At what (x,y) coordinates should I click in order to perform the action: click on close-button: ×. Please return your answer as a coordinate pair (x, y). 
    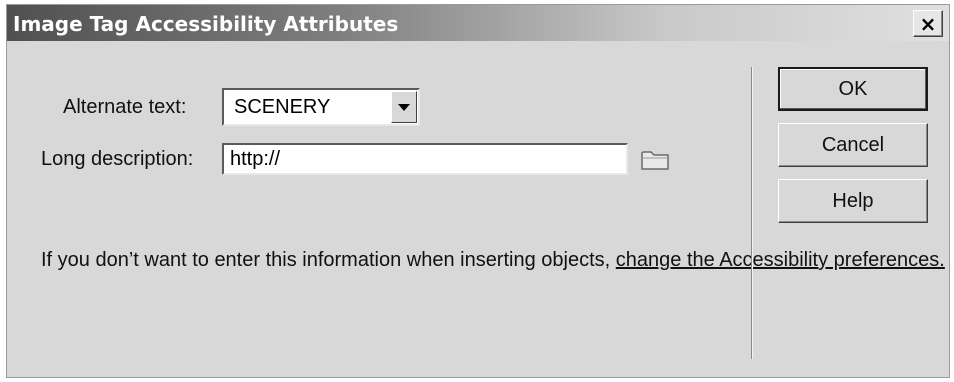
    Looking at the image, I should click on (928, 23).